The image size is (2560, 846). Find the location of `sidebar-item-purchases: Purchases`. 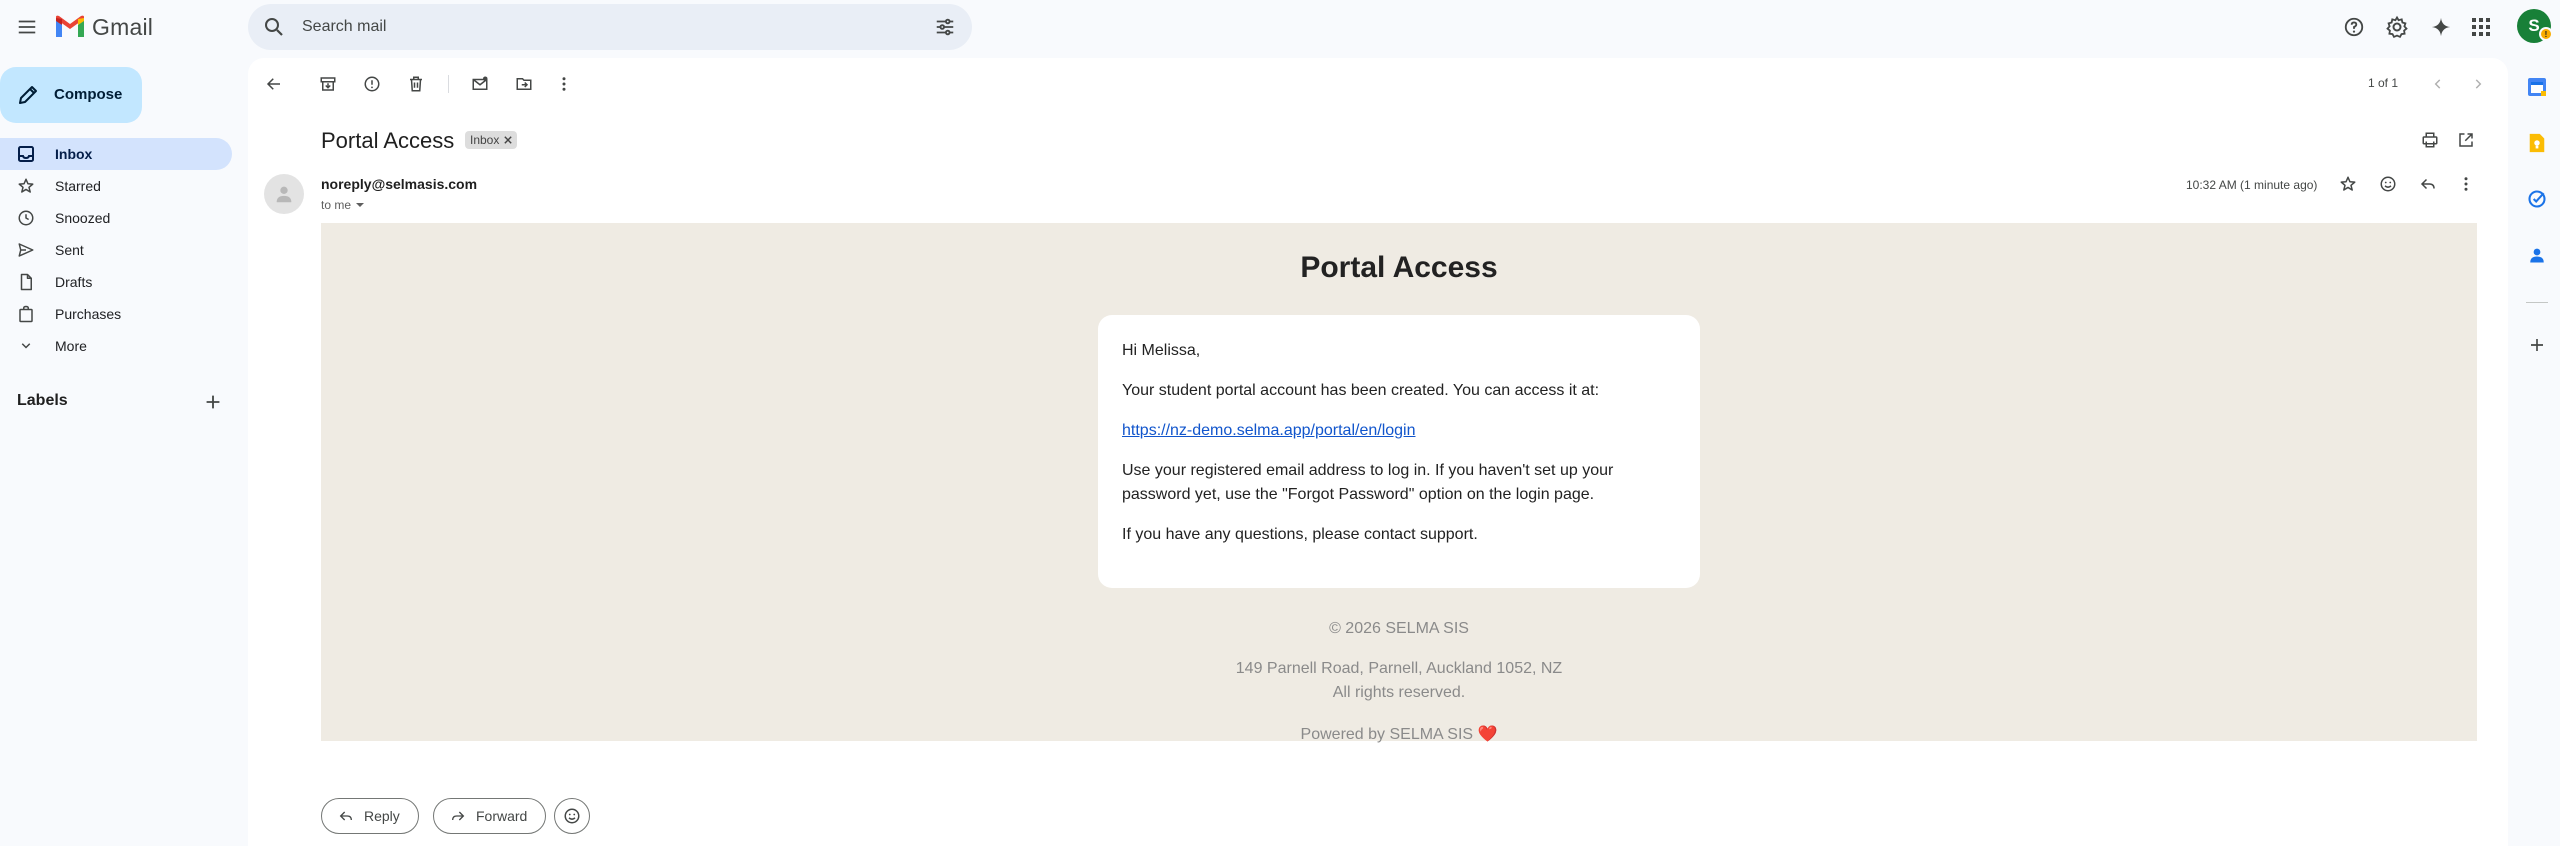

sidebar-item-purchases: Purchases is located at coordinates (116, 314).